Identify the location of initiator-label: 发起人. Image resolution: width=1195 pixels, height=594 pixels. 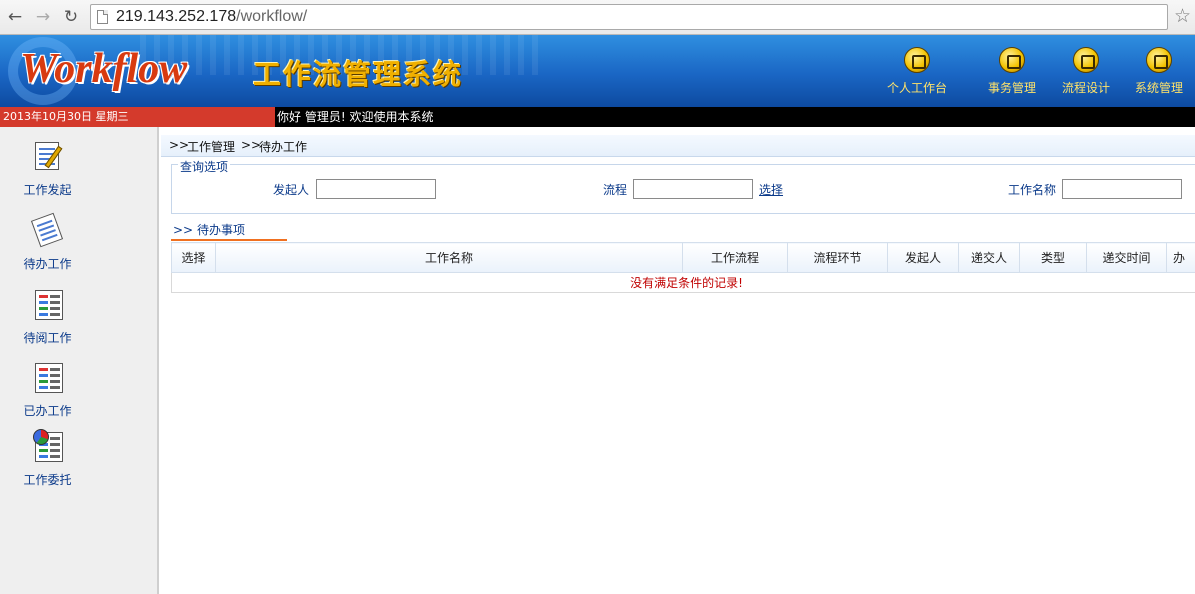
(291, 190).